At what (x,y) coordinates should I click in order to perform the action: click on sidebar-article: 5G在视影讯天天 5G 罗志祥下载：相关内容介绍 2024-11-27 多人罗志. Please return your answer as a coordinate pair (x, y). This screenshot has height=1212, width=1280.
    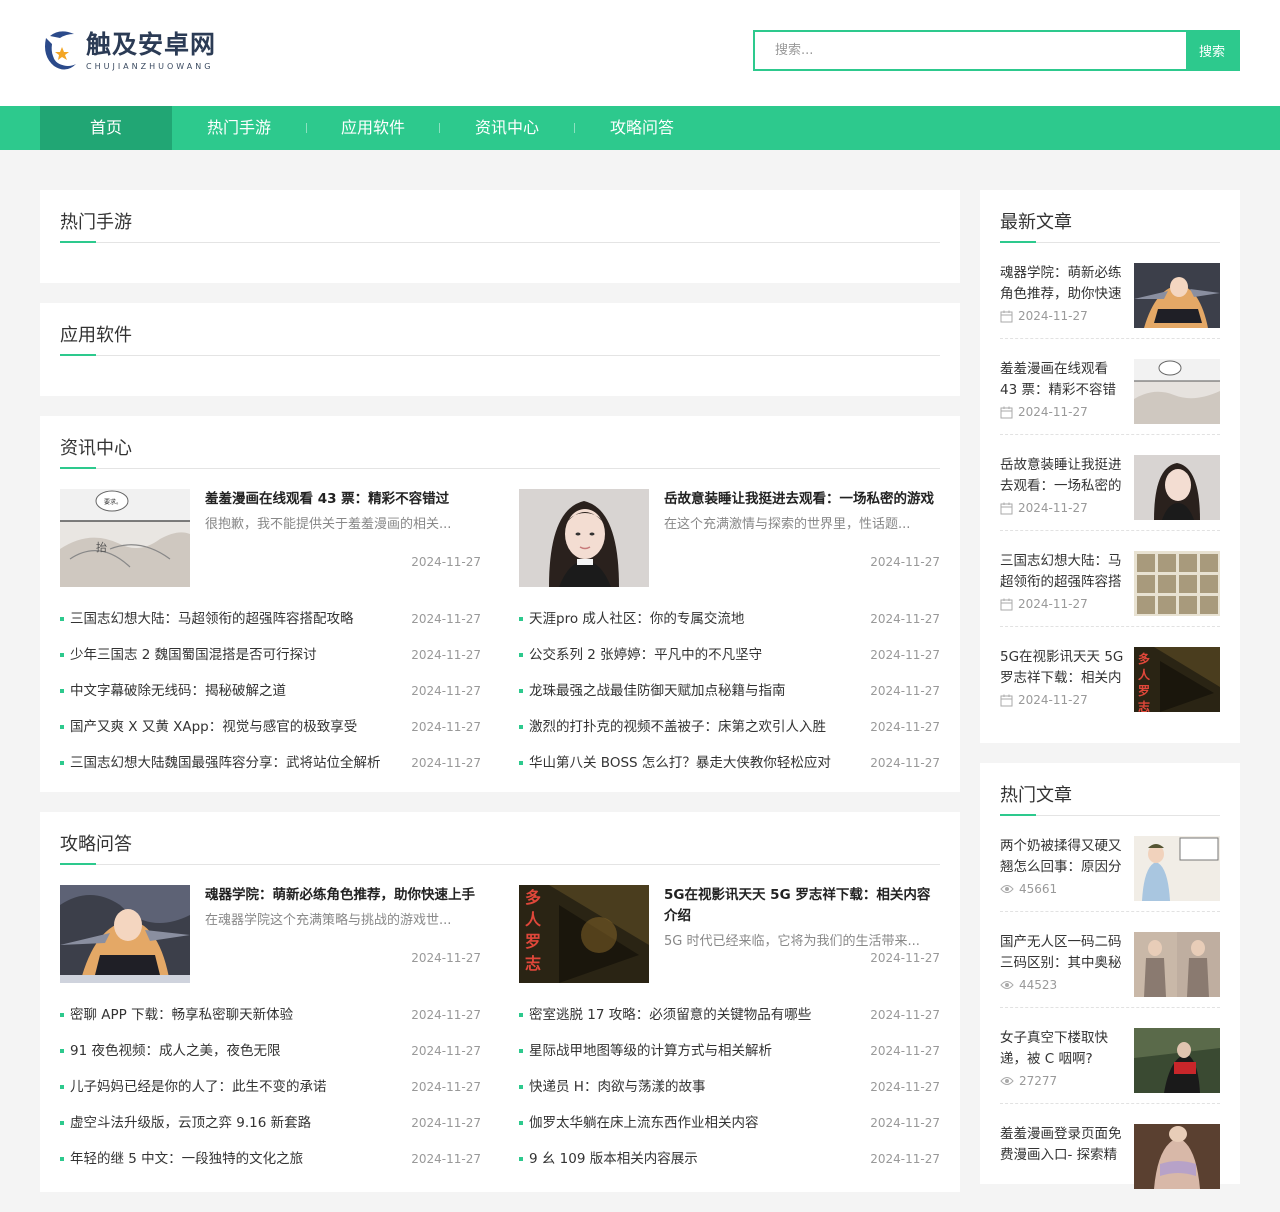
    Looking at the image, I should click on (1110, 675).